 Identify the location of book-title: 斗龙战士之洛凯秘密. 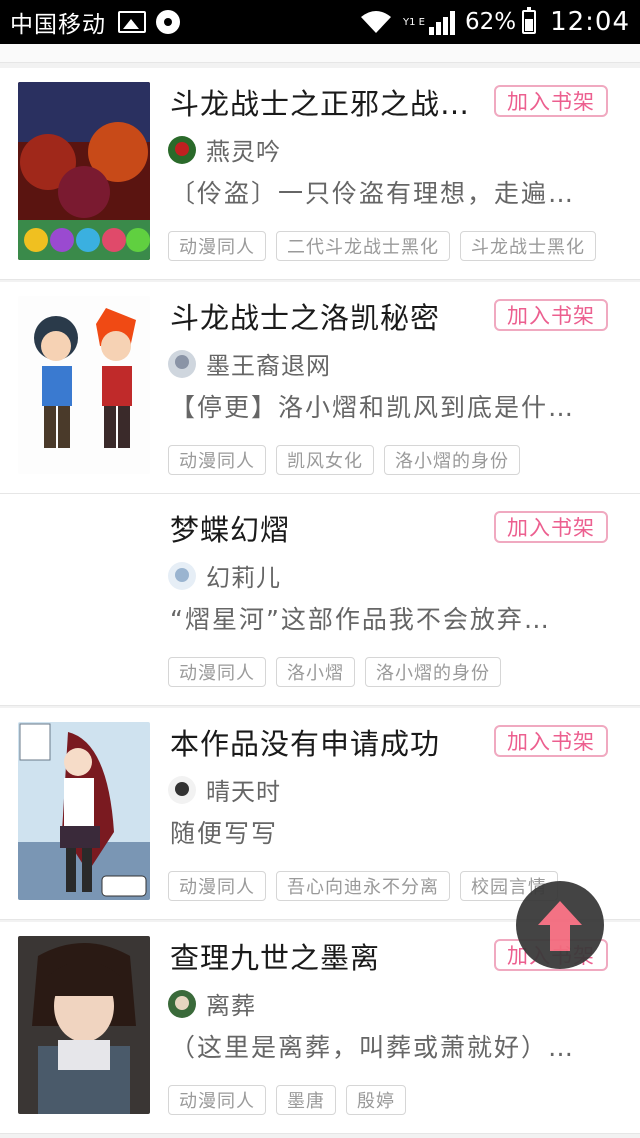
(325, 318).